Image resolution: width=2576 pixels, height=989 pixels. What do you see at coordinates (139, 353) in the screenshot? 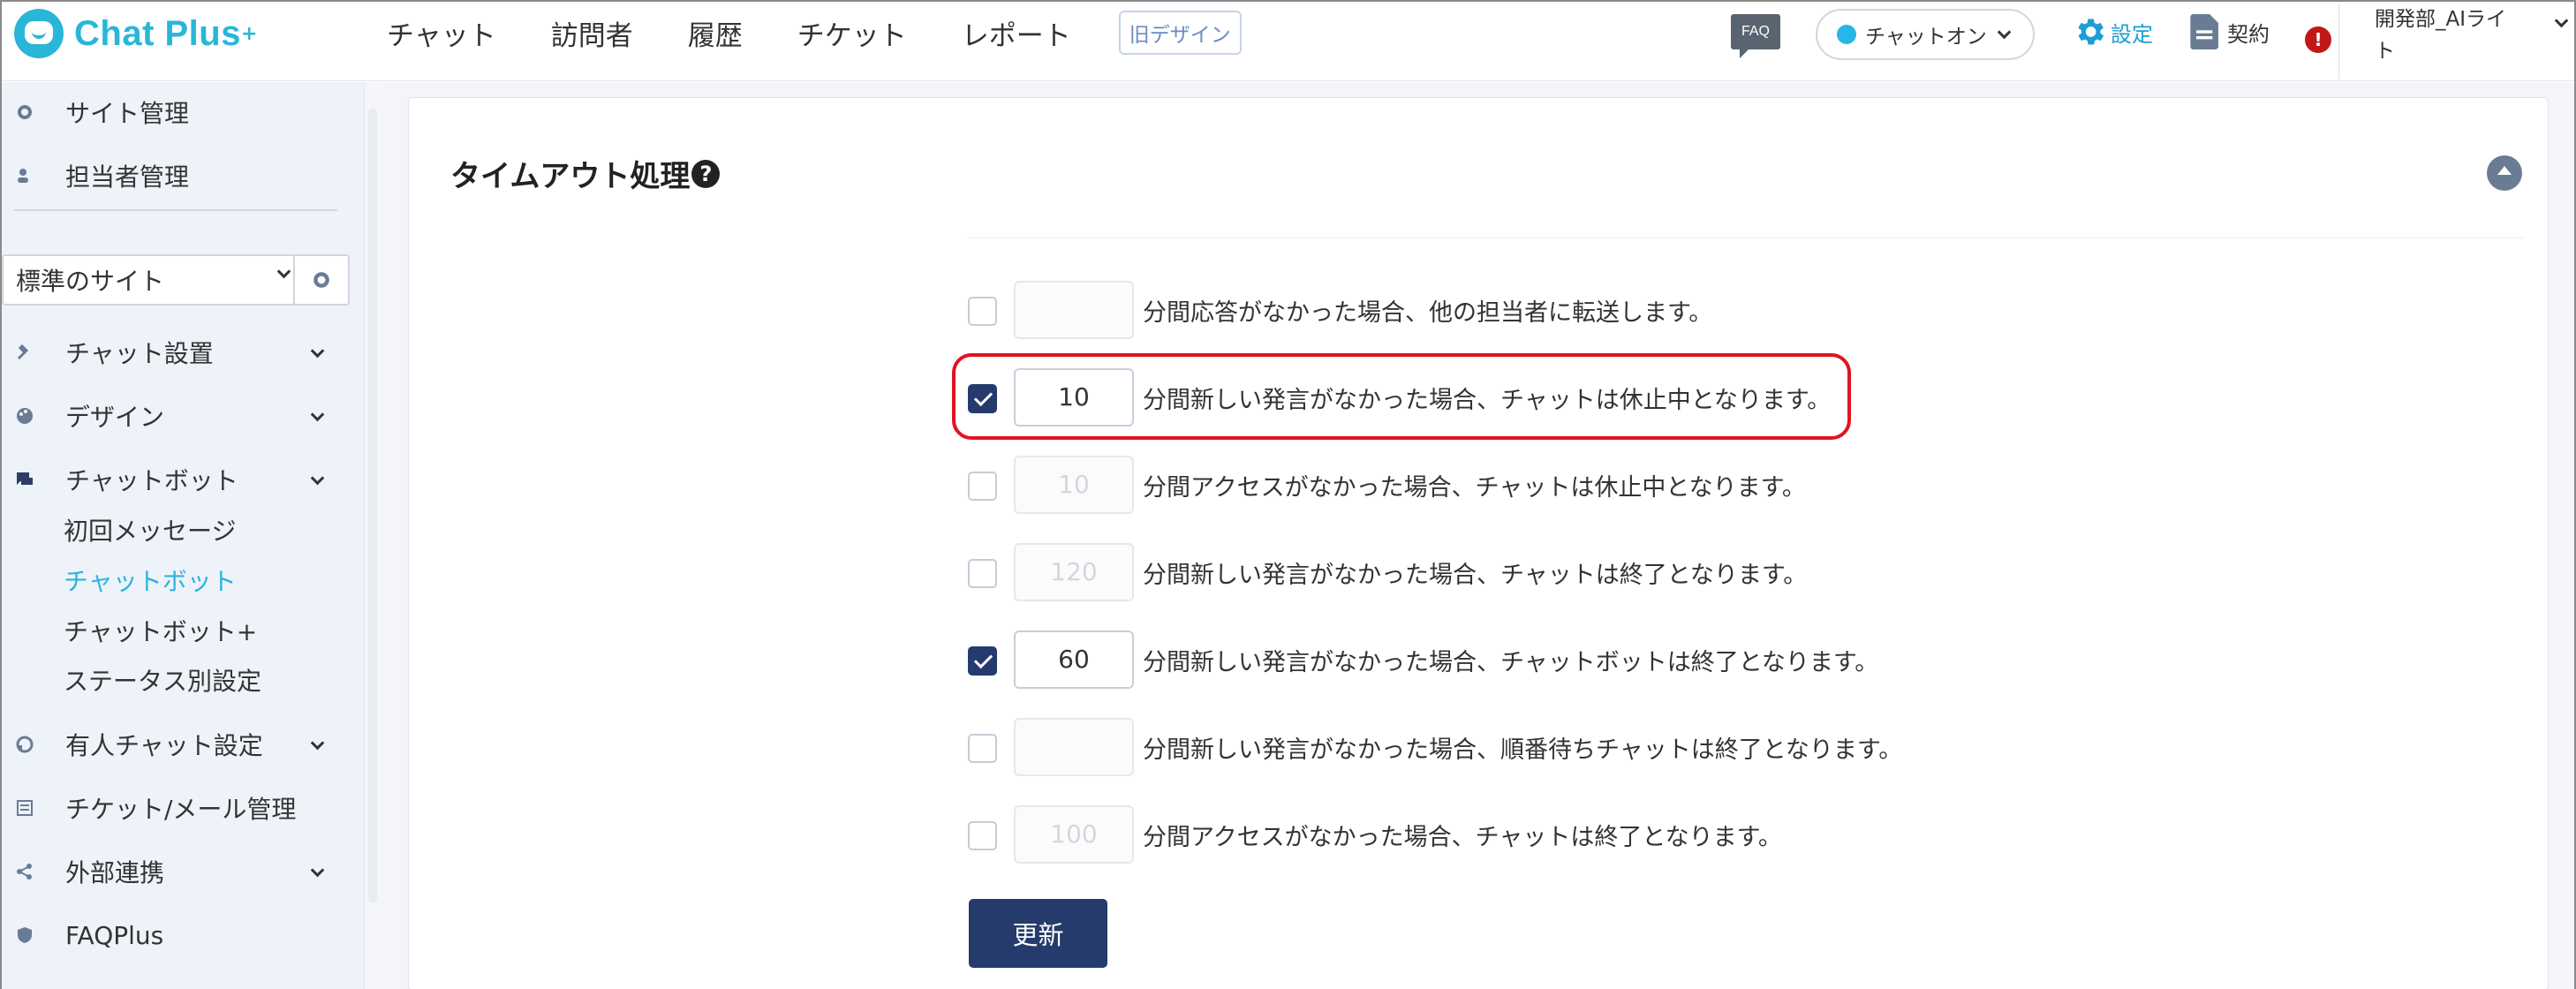
I see `sidebar-item-label: チャット設置` at bounding box center [139, 353].